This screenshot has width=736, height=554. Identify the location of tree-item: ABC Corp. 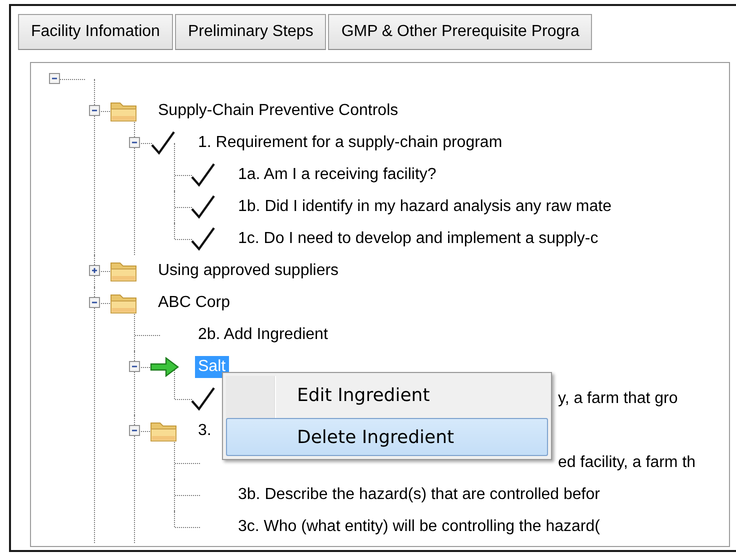
(194, 303).